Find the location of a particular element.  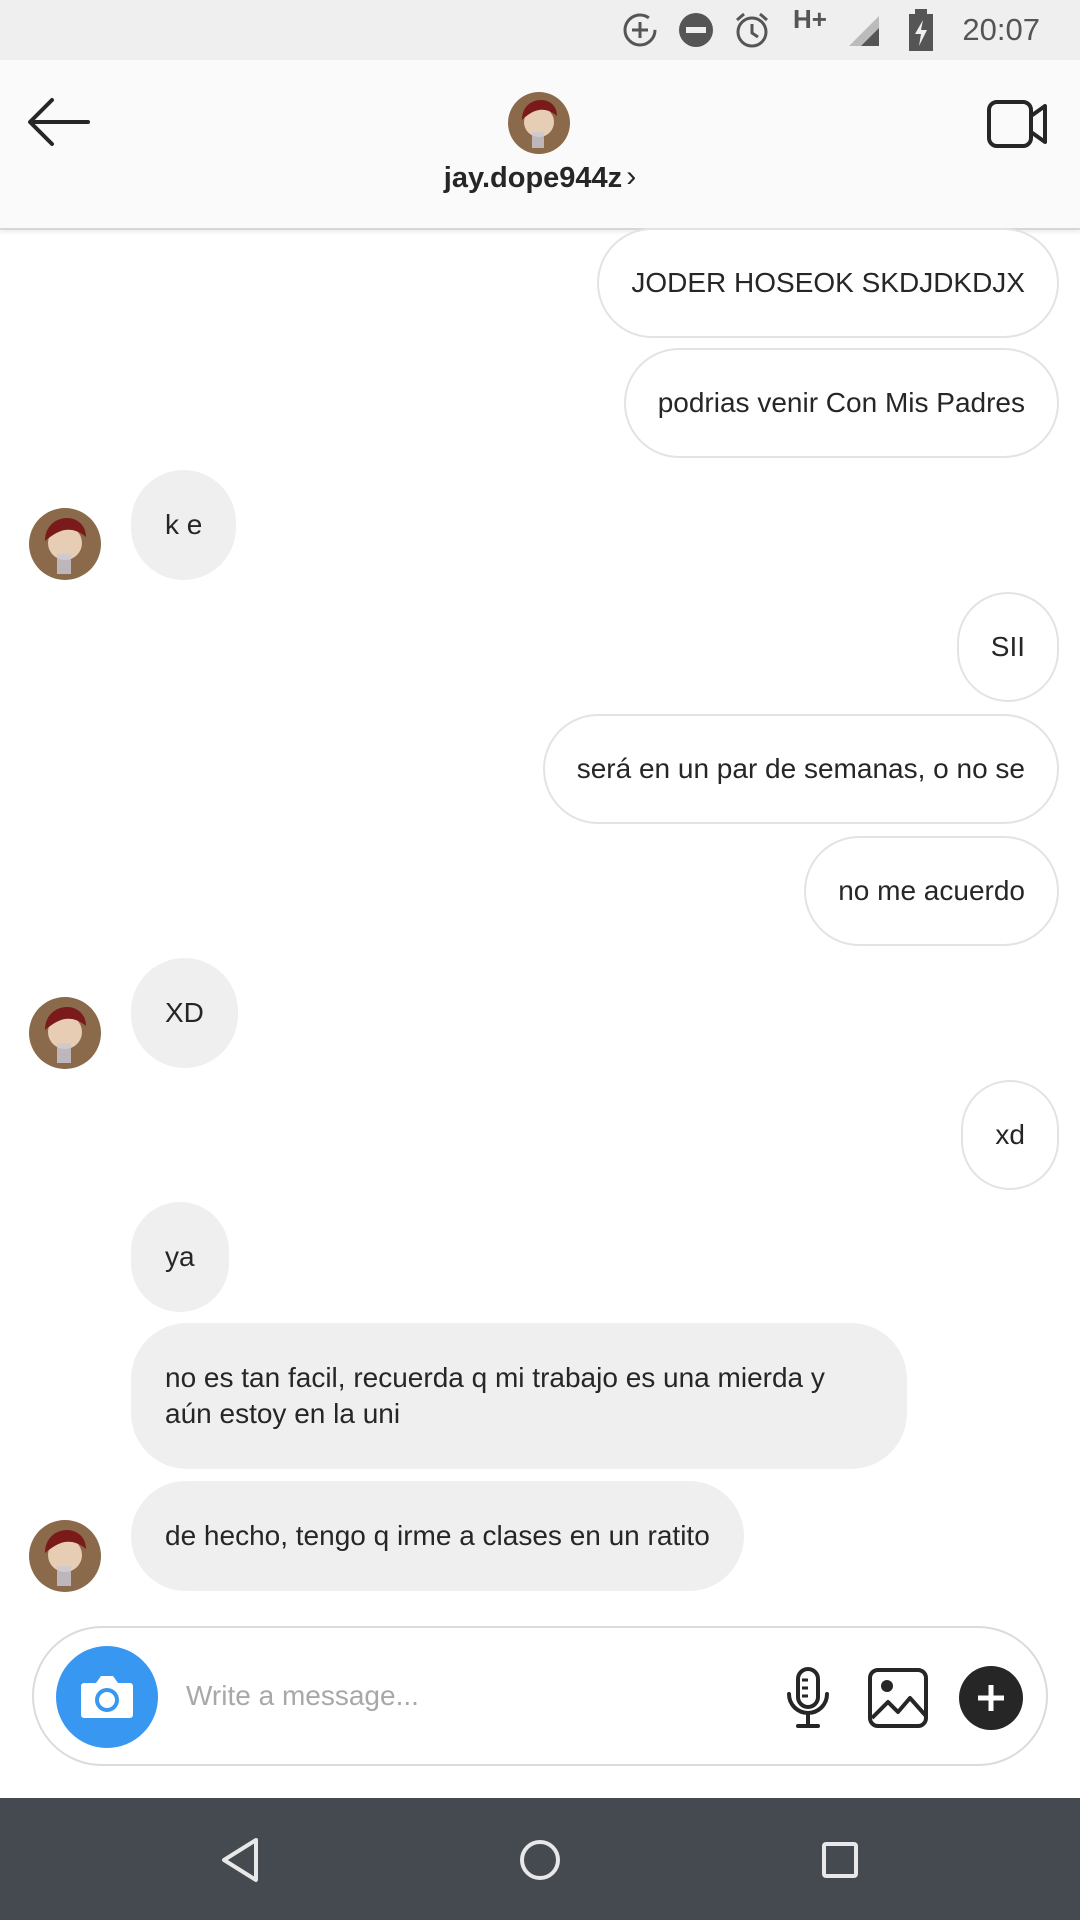

message-incoming: k e is located at coordinates (184, 525).